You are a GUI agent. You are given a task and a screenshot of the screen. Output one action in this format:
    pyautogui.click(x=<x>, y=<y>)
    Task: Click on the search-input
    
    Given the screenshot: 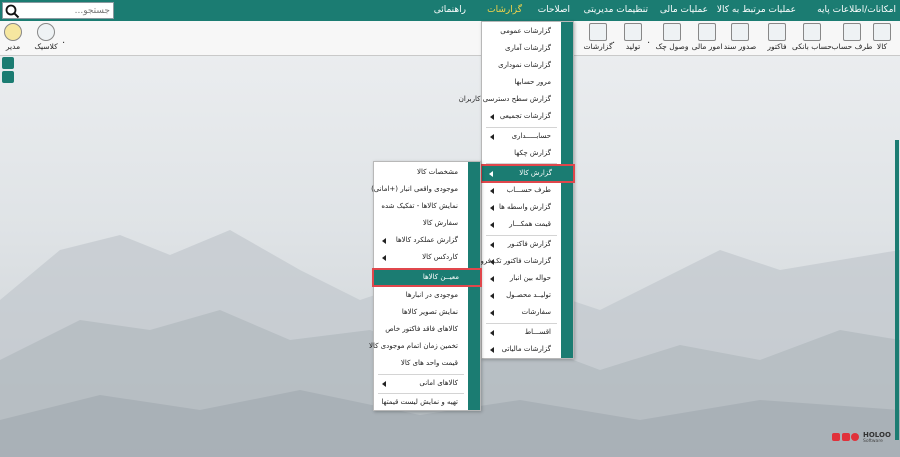 What is the action you would take?
    pyautogui.click(x=66, y=10)
    